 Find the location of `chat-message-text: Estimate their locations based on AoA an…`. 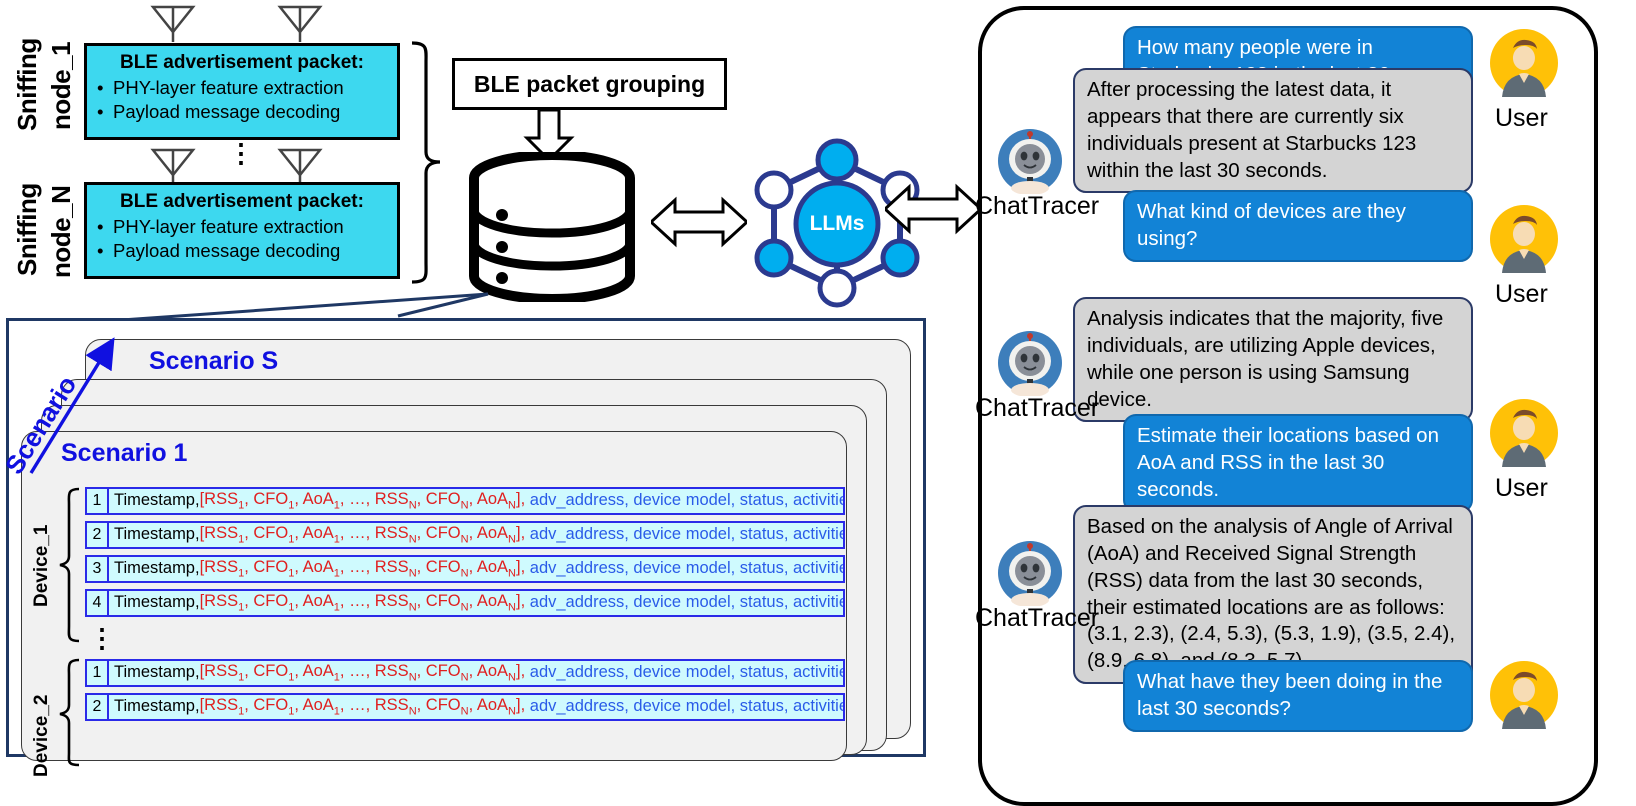

chat-message-text: Estimate their locations based on AoA an… is located at coordinates (1288, 462).